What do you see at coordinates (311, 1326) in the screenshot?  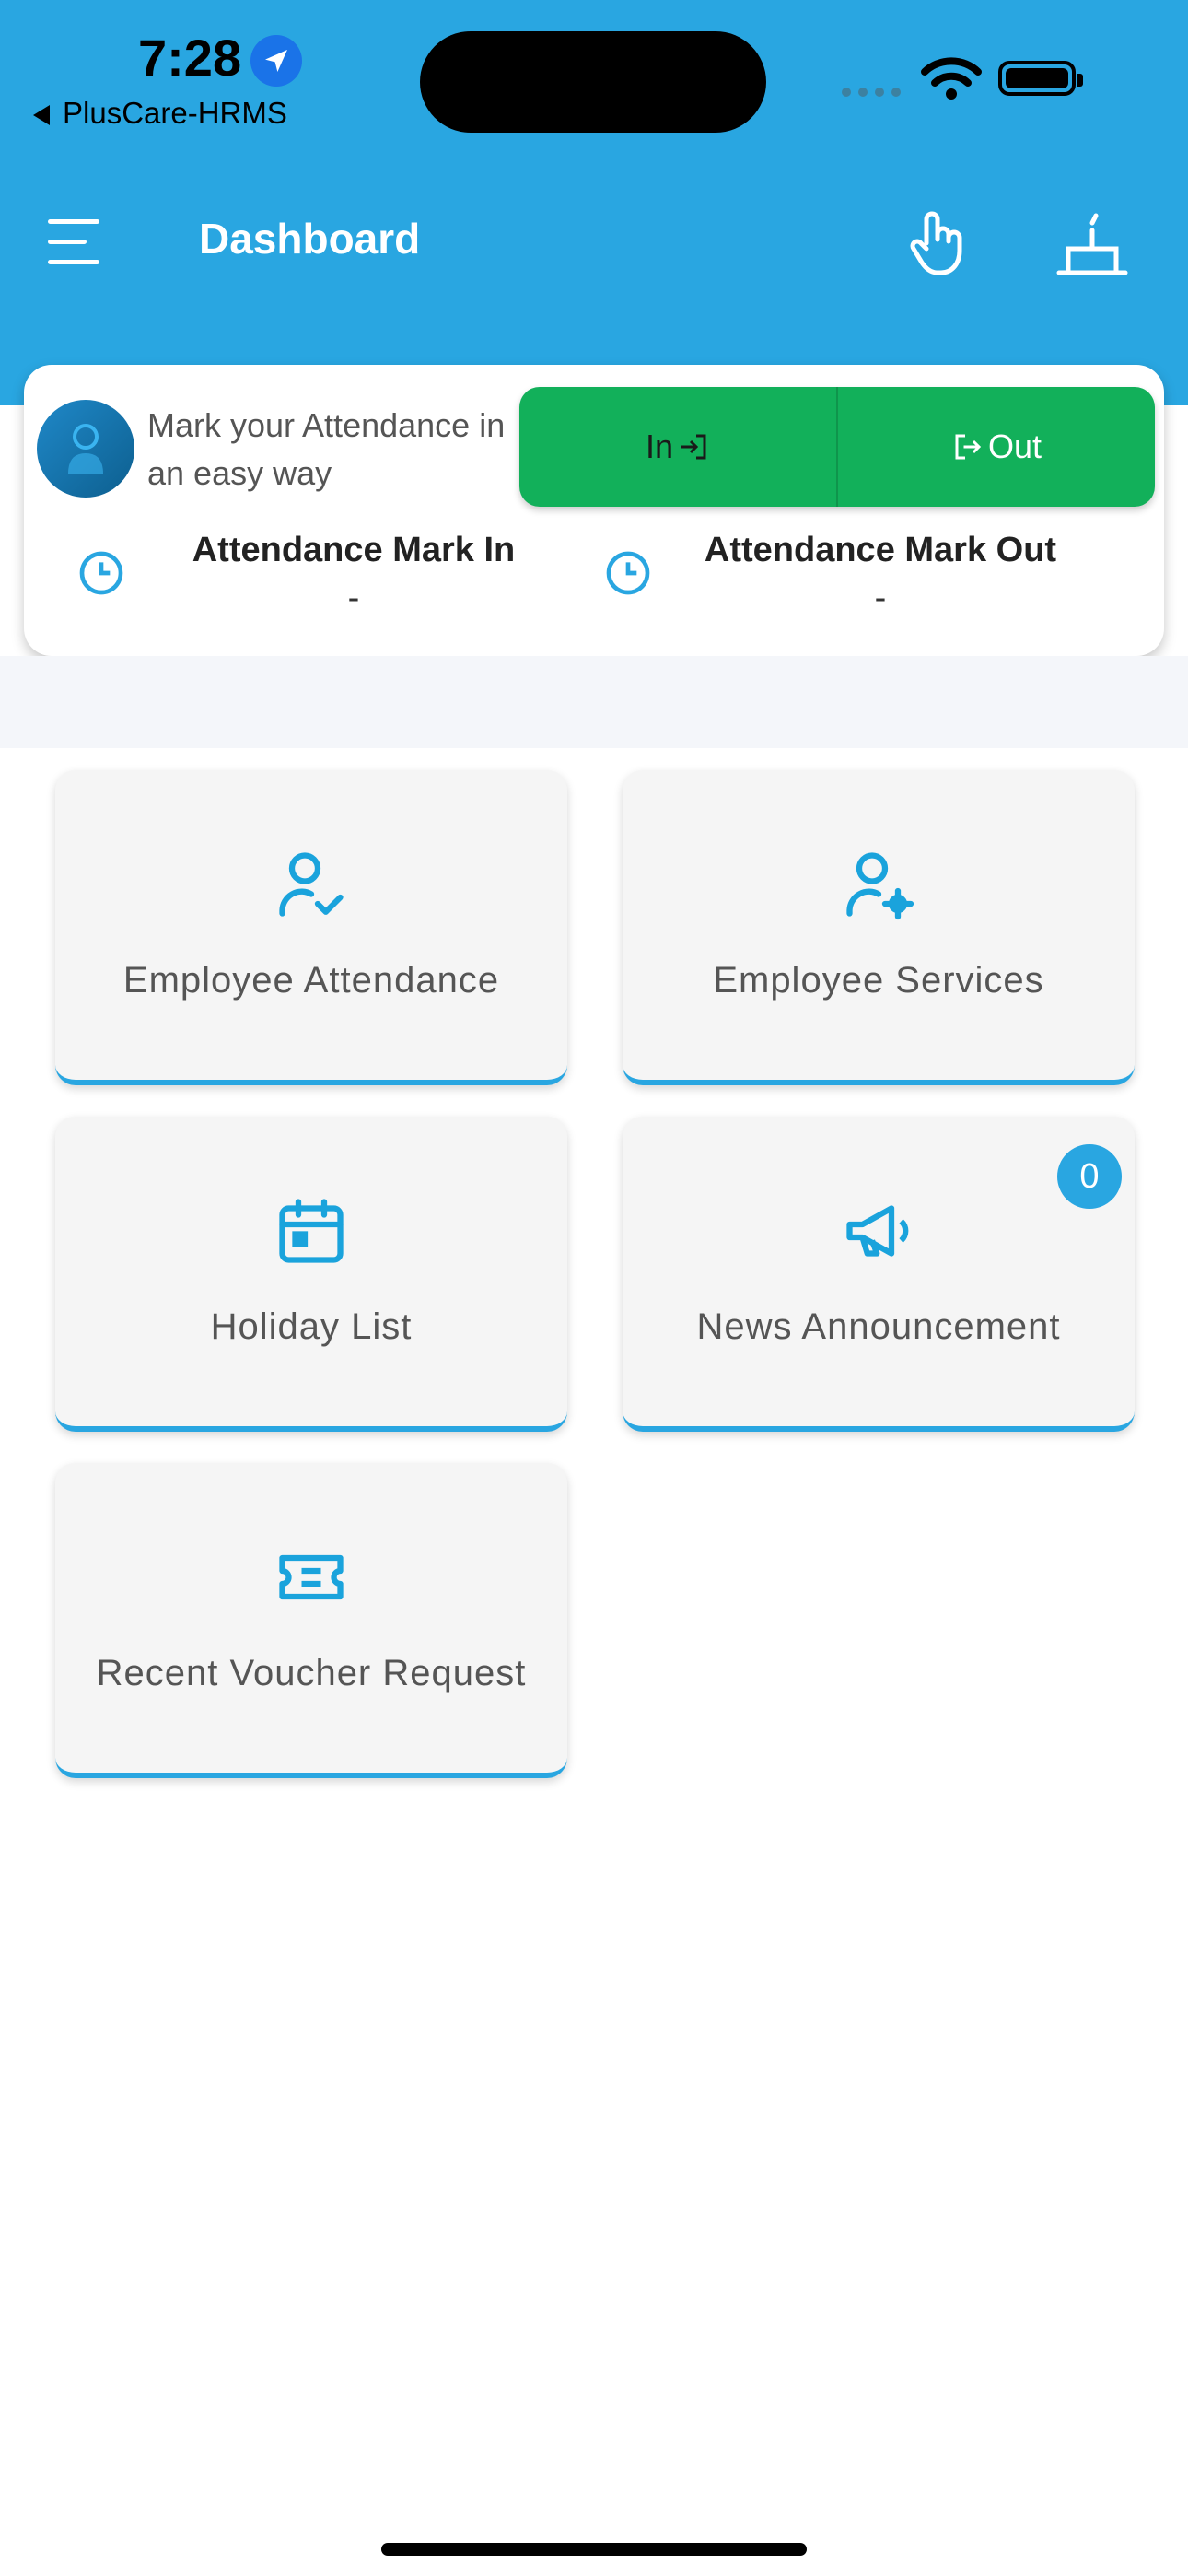 I see `tile-label: Holiday List` at bounding box center [311, 1326].